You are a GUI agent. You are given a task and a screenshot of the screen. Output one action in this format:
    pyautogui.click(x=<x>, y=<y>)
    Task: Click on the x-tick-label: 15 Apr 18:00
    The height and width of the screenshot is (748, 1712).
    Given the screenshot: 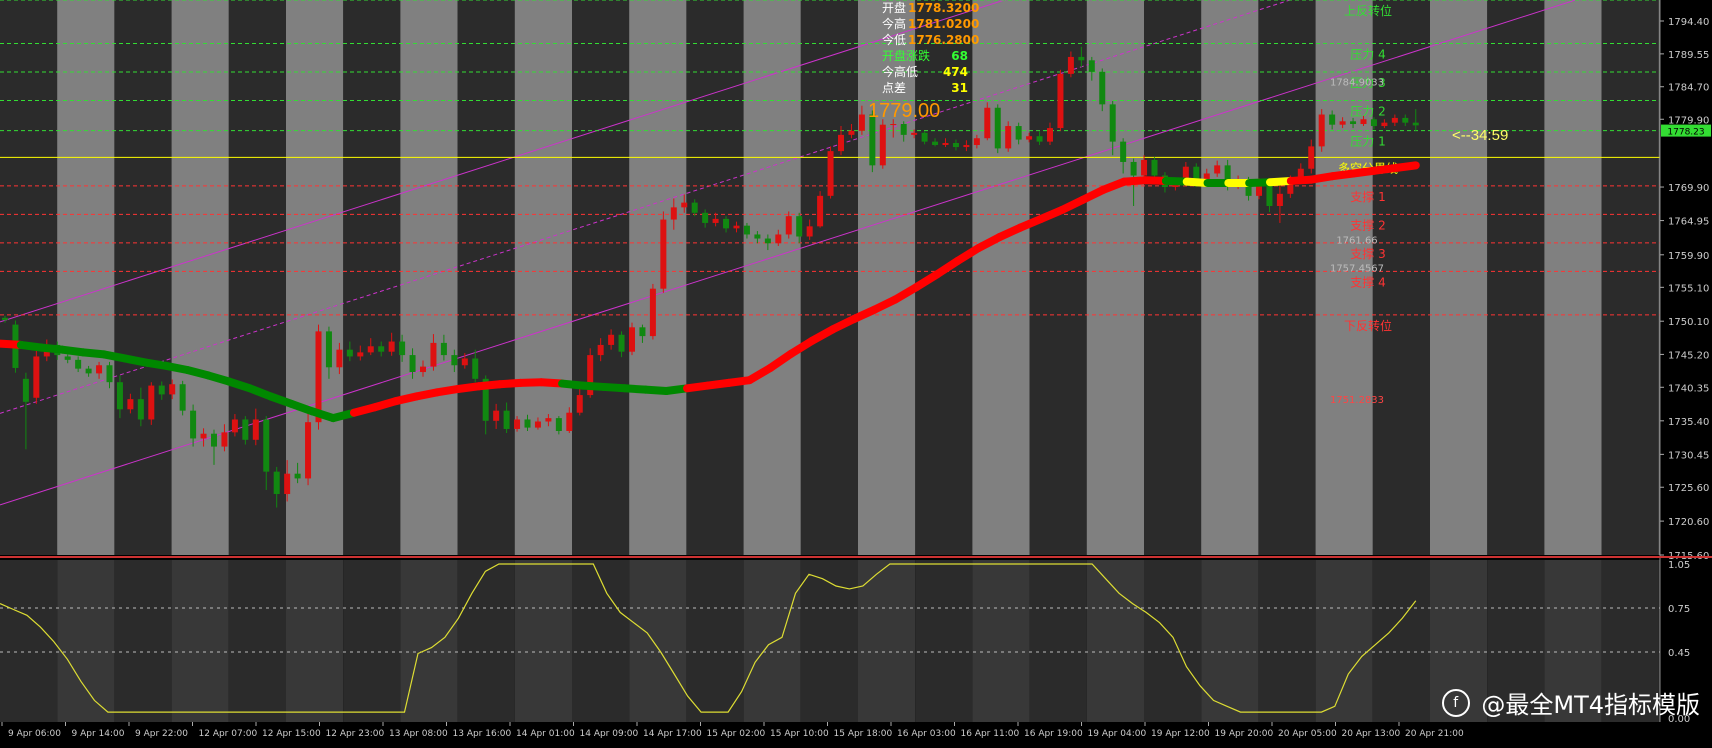 What is the action you would take?
    pyautogui.click(x=863, y=734)
    